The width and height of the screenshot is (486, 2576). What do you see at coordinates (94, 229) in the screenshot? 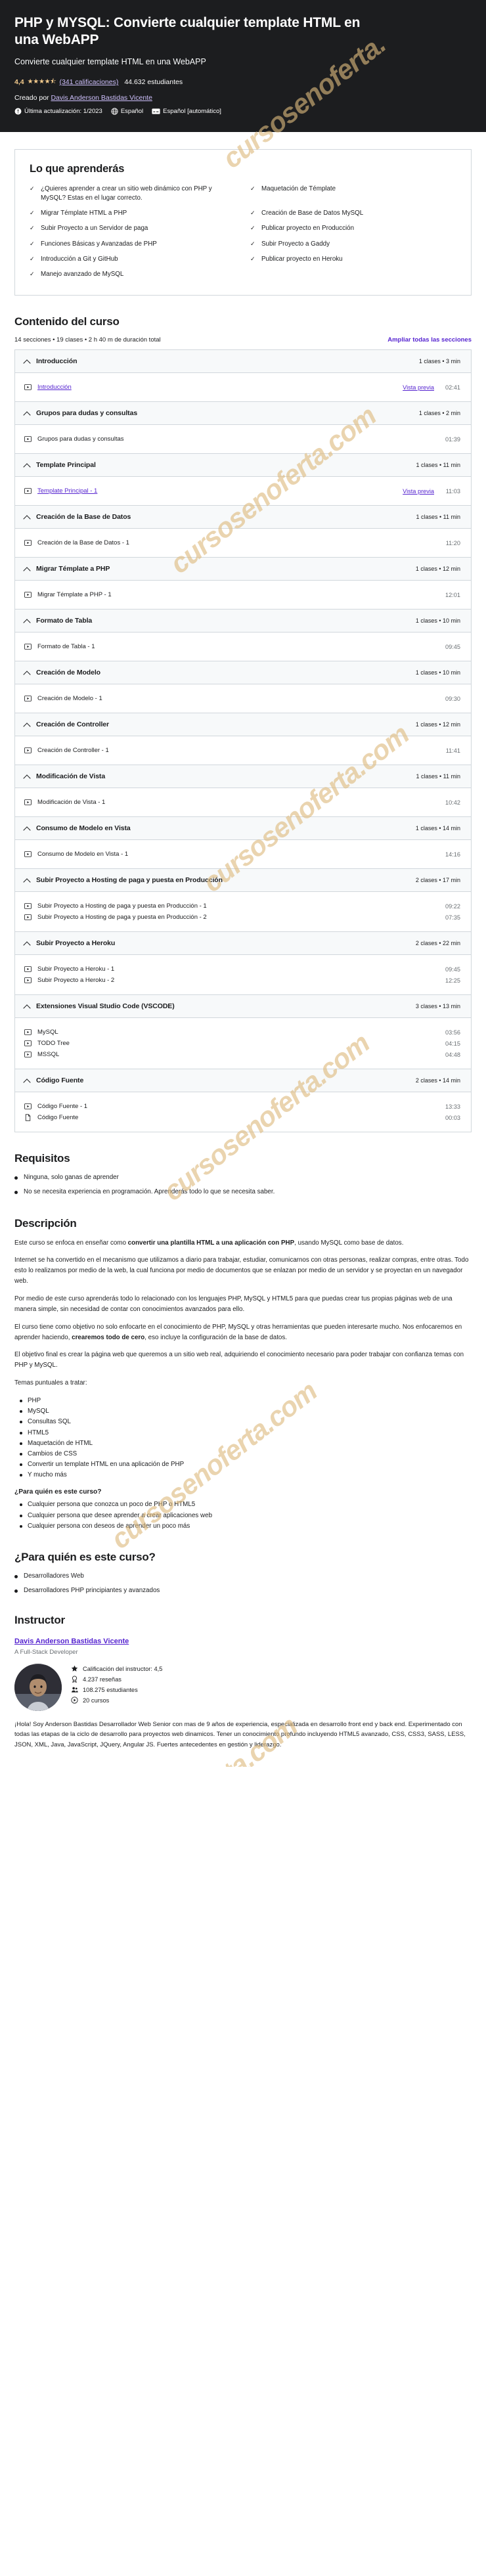
I see `what-you-learn-label: Subir Proyecto a un Servidor de paga` at bounding box center [94, 229].